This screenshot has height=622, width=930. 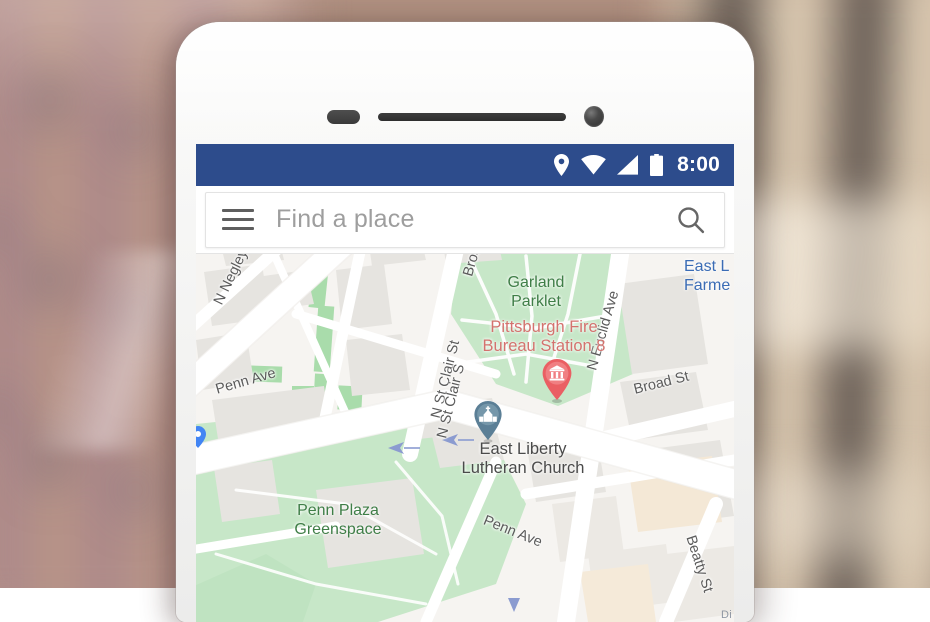 What do you see at coordinates (343, 117) in the screenshot?
I see `proximity-sensor-icon` at bounding box center [343, 117].